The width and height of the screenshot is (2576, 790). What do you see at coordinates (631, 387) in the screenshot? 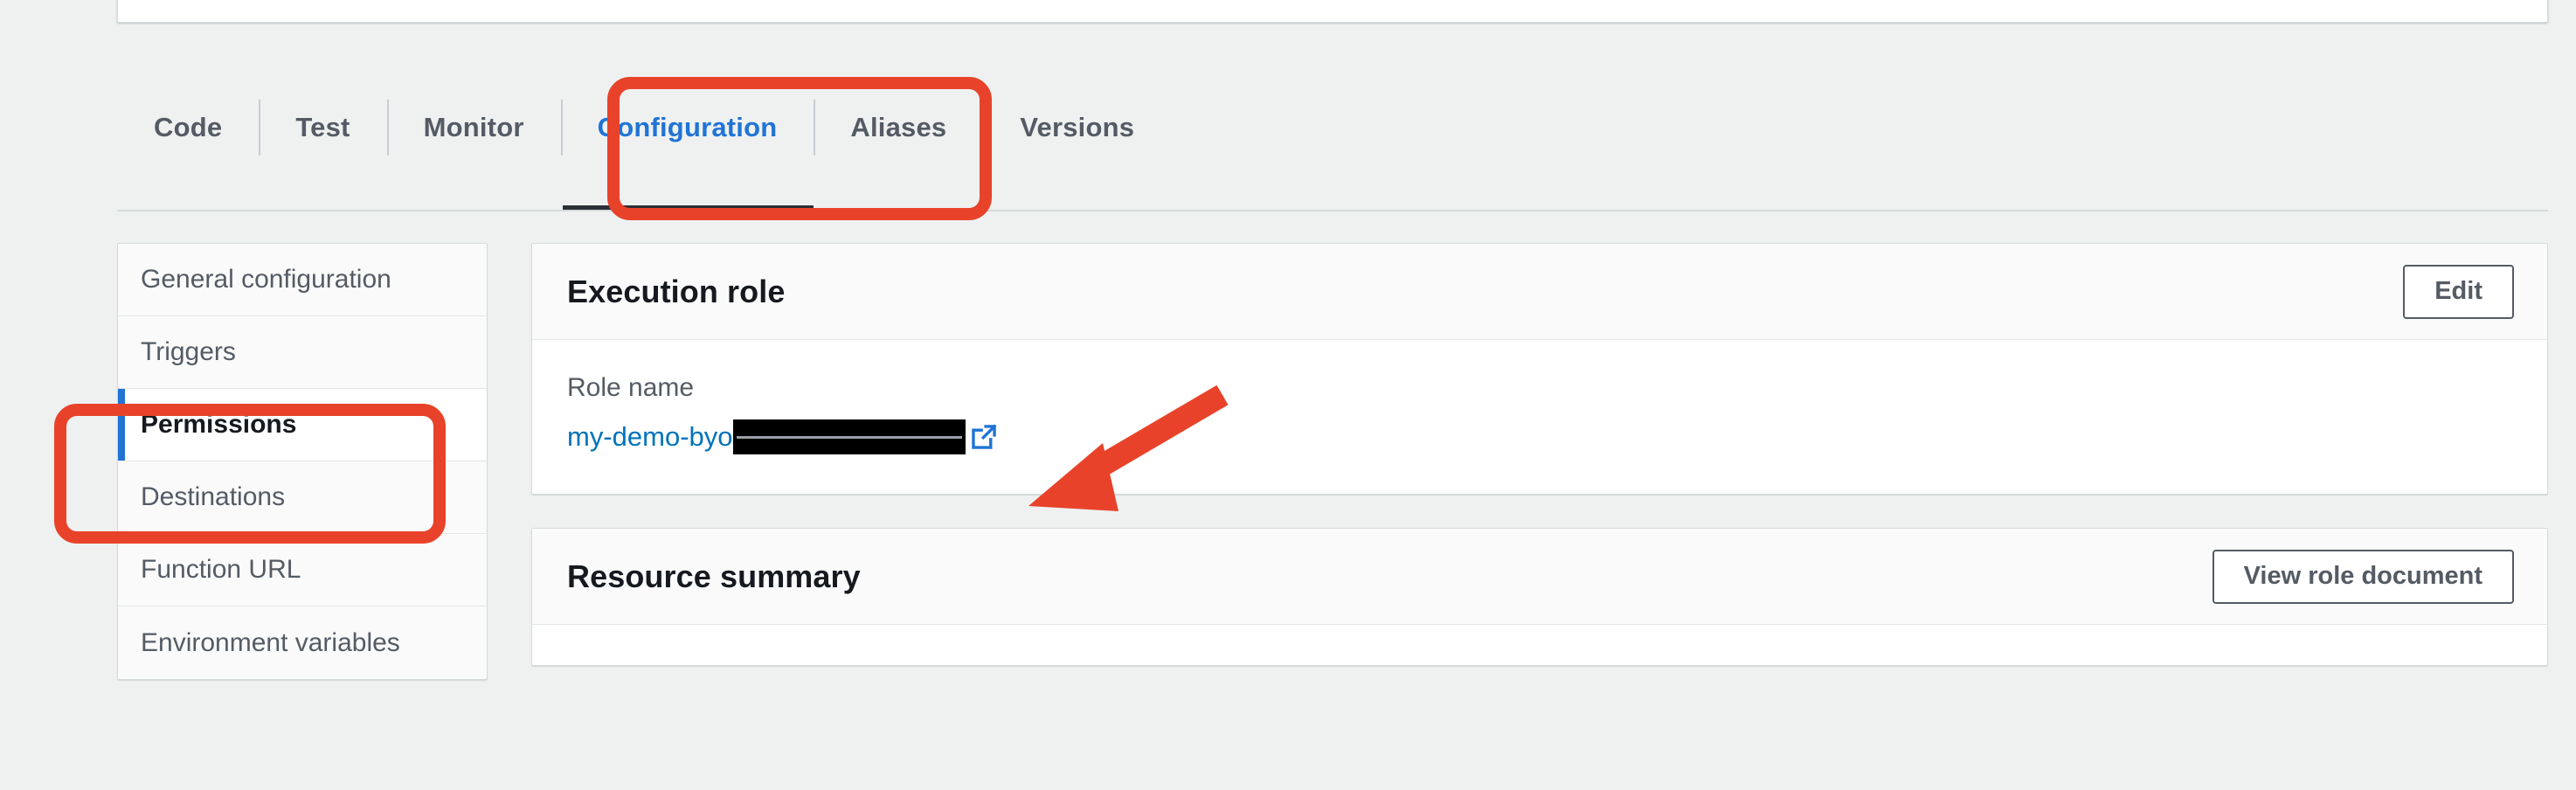
I see `role-name-label: Role name` at bounding box center [631, 387].